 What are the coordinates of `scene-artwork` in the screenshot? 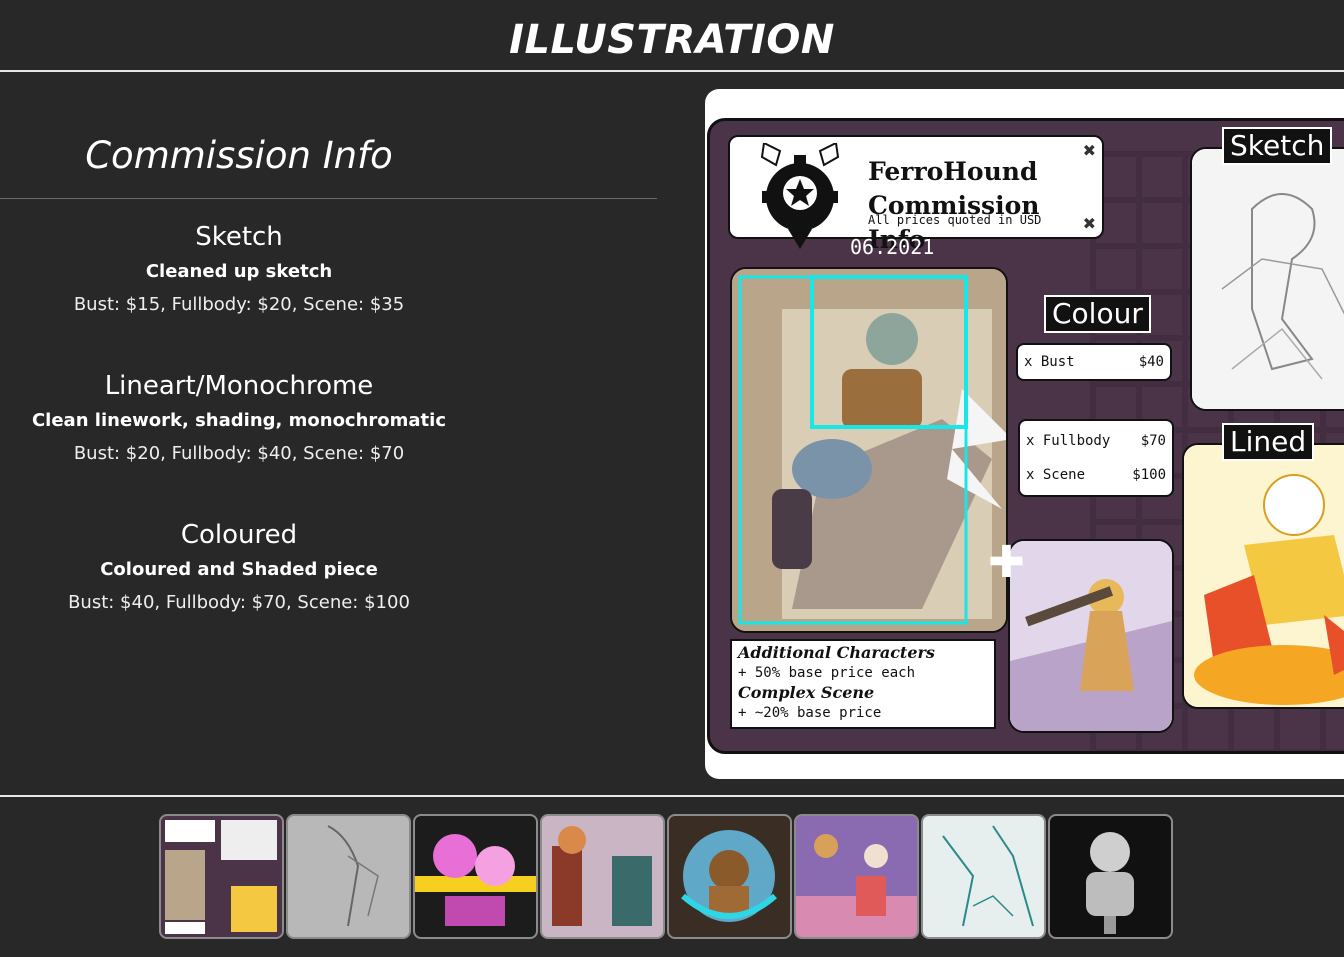 It's located at (1091, 636).